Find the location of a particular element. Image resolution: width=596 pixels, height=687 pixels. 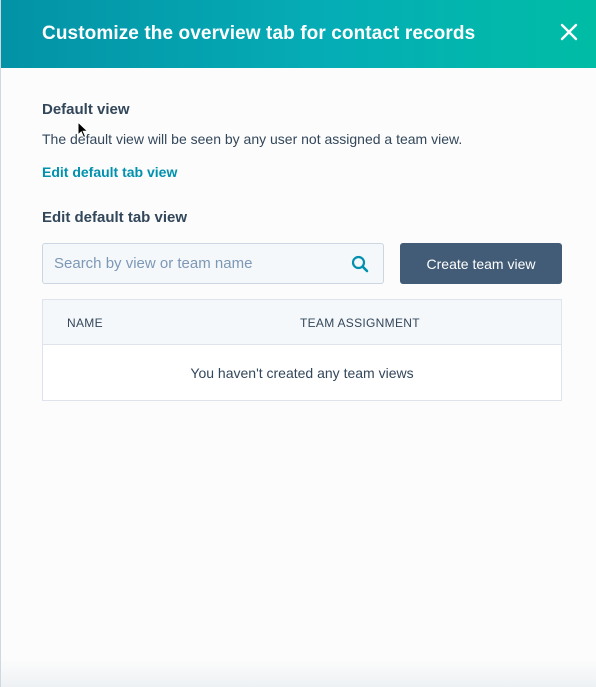

close-icon is located at coordinates (569, 32).